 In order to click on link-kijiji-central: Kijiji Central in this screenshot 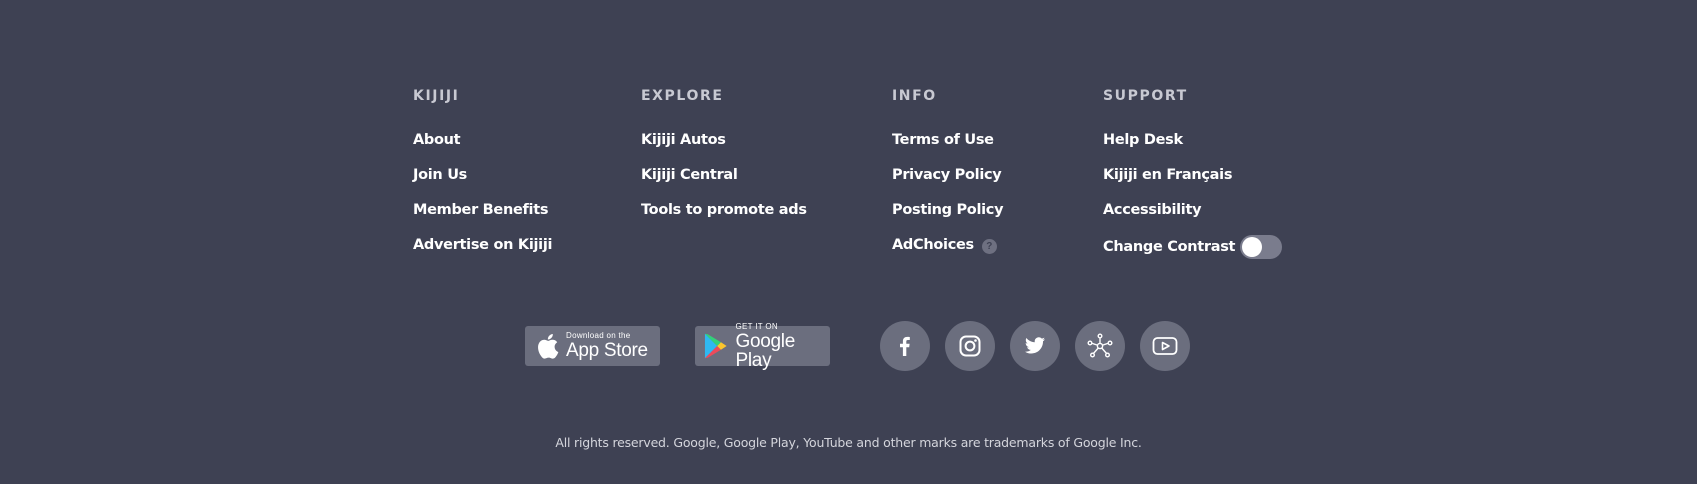, I will do `click(689, 175)`.